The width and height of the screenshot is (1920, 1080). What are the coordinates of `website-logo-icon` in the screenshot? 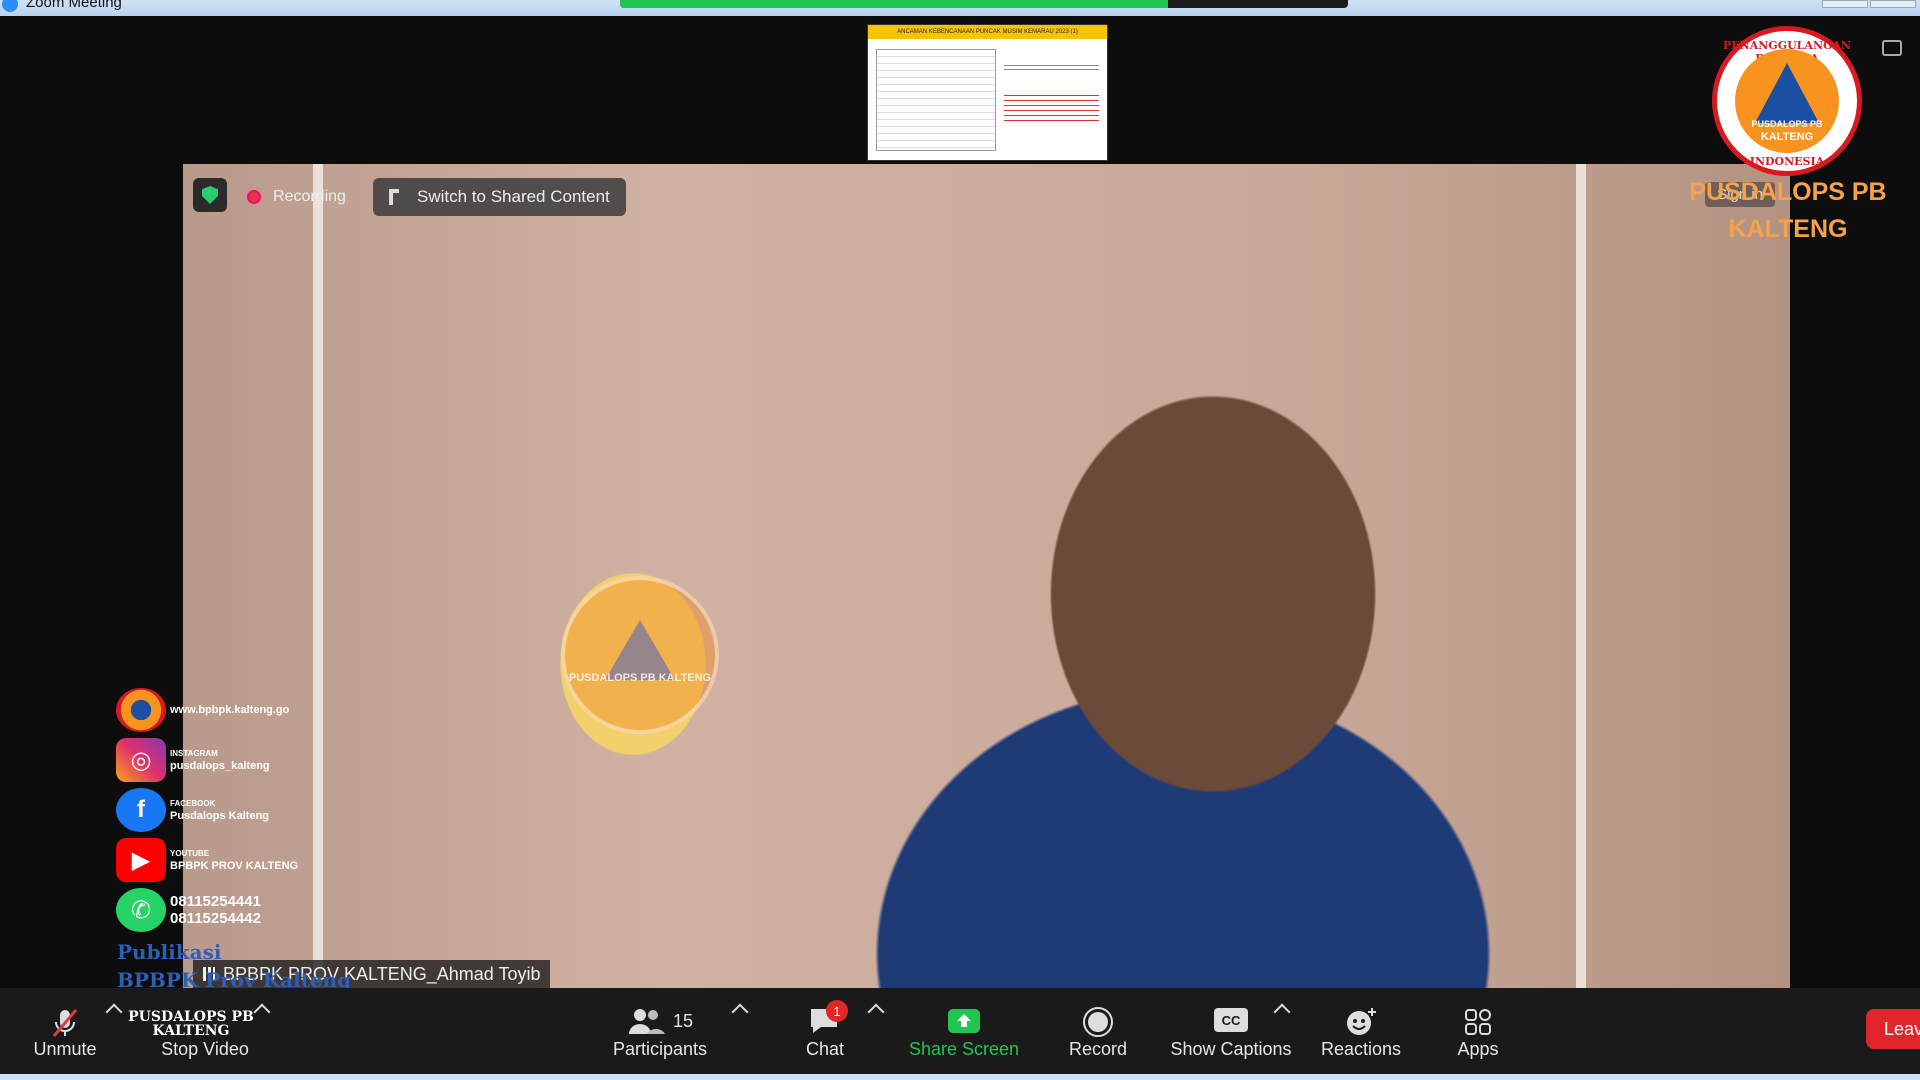 It's located at (141, 710).